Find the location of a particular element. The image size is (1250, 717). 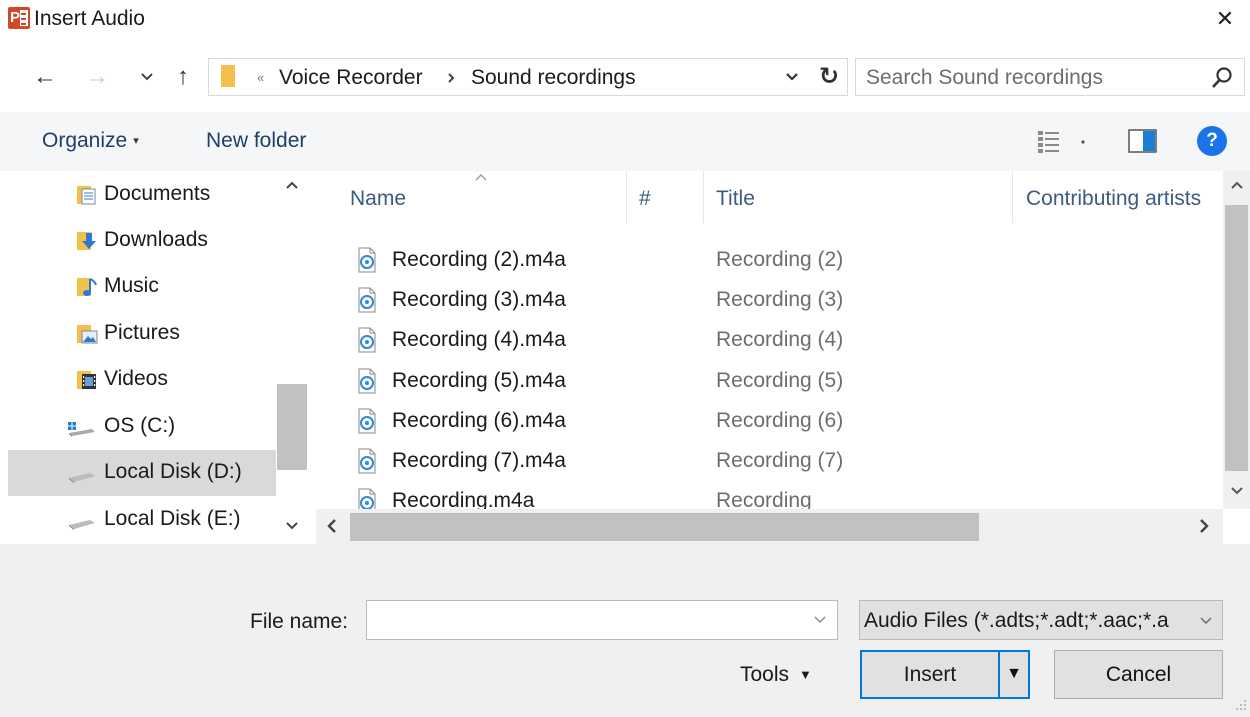

help-icon: ? is located at coordinates (1212, 141).